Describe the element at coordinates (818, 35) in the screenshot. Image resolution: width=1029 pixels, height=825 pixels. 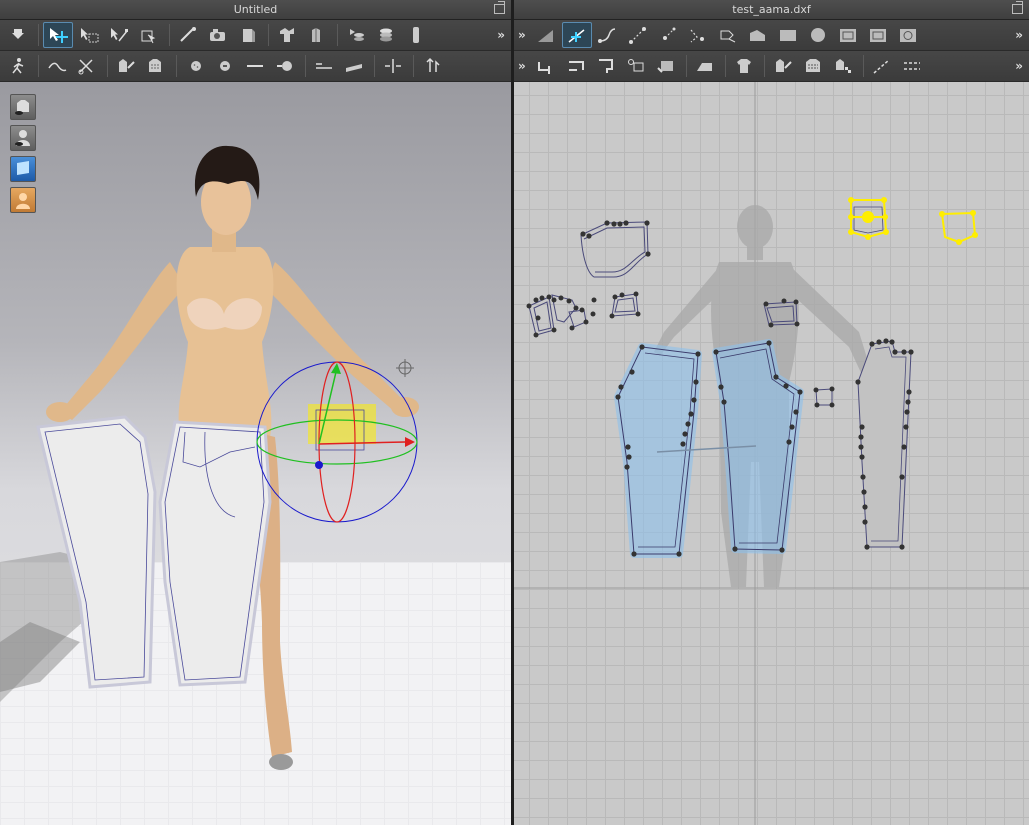
I see `internal-rect-icon` at that location.